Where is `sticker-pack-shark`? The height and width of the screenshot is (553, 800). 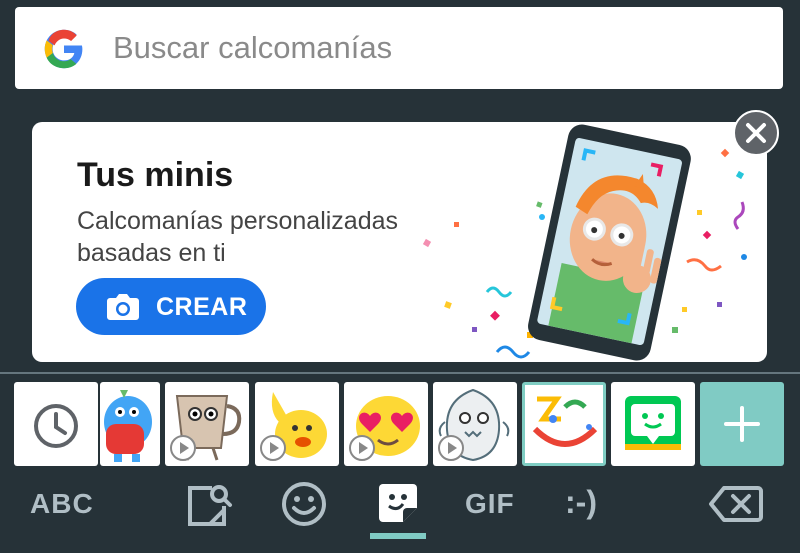 sticker-pack-shark is located at coordinates (475, 424).